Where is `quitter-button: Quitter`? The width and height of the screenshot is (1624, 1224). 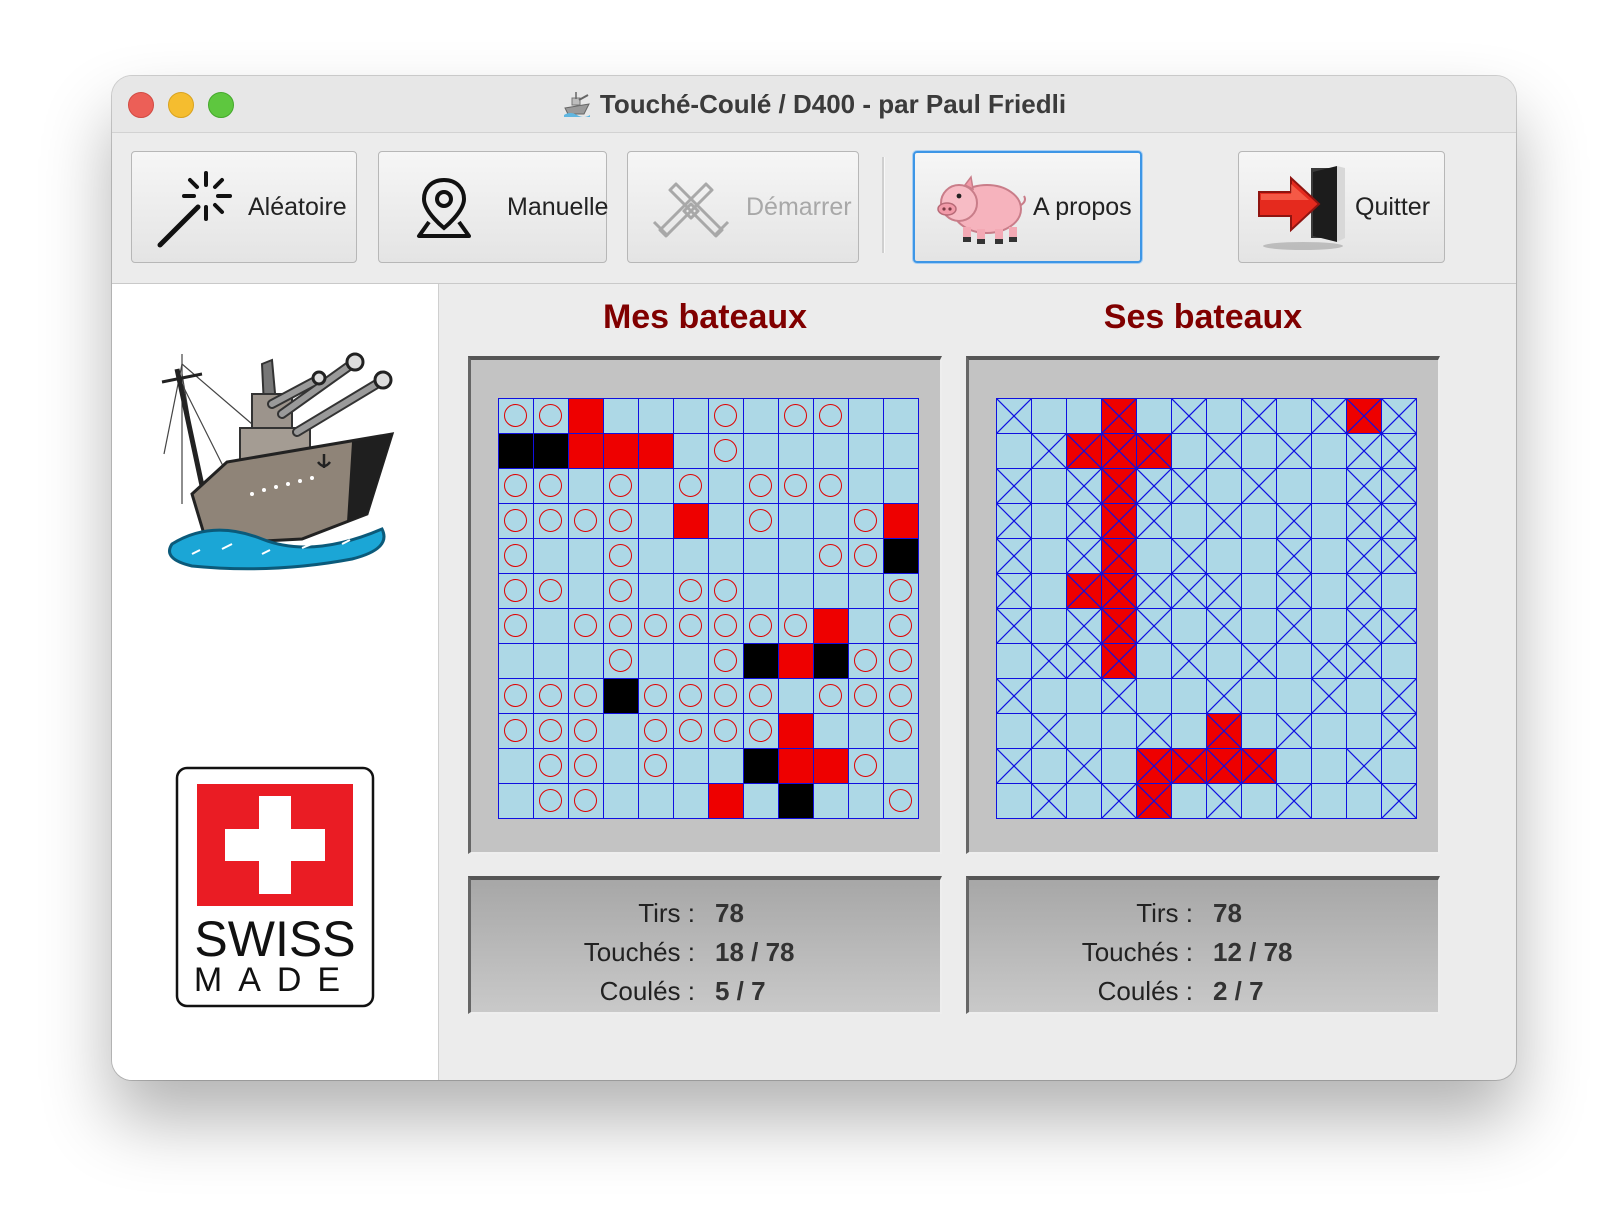 quitter-button: Quitter is located at coordinates (1341, 207).